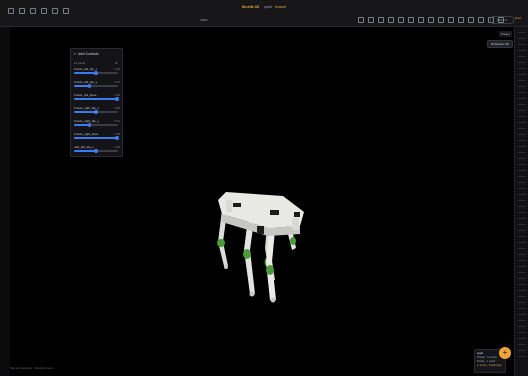 Image resolution: width=528 pixels, height=376 pixels. Describe the element at coordinates (489, 365) in the screenshot. I see `info-line-3: ⊘ errors · 0 warnings` at that location.